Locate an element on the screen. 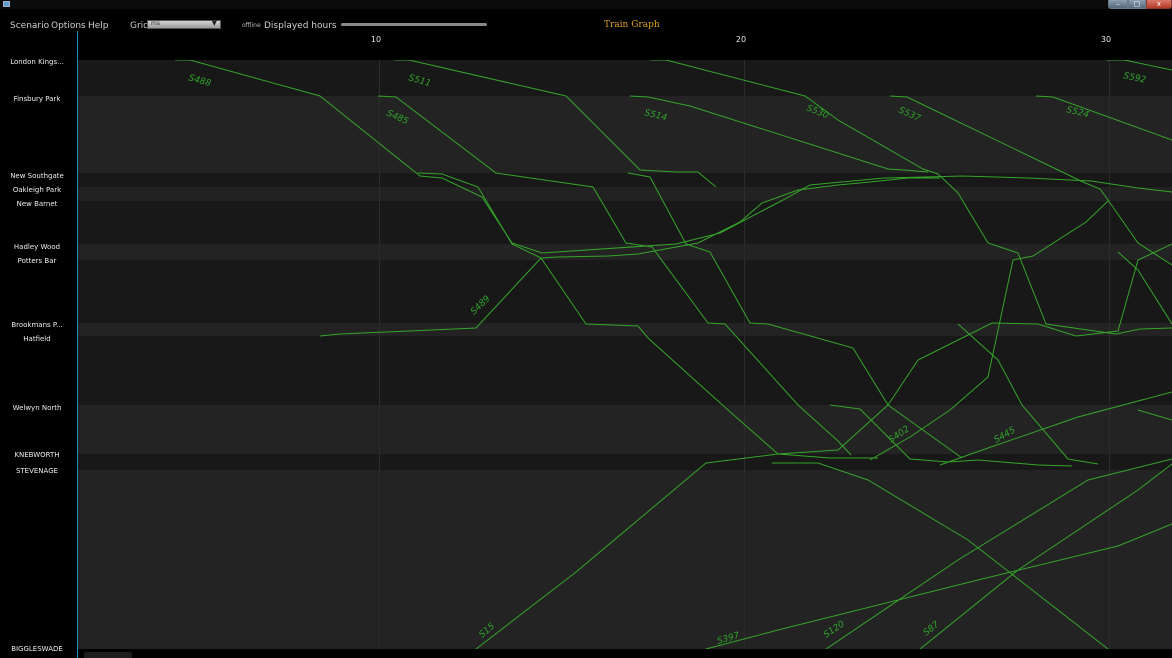 The image size is (1172, 658). train-label: S397 is located at coordinates (728, 639).